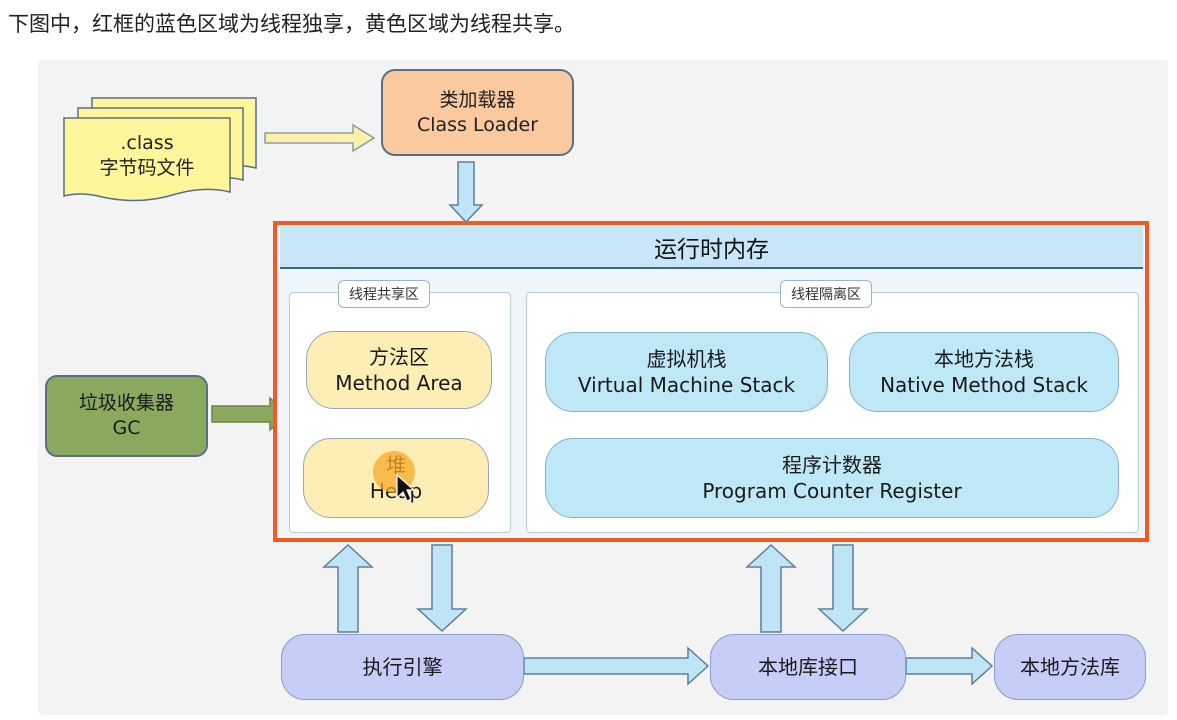 The height and width of the screenshot is (720, 1177). What do you see at coordinates (832, 465) in the screenshot?
I see `pc-register-zh: 程序计数器` at bounding box center [832, 465].